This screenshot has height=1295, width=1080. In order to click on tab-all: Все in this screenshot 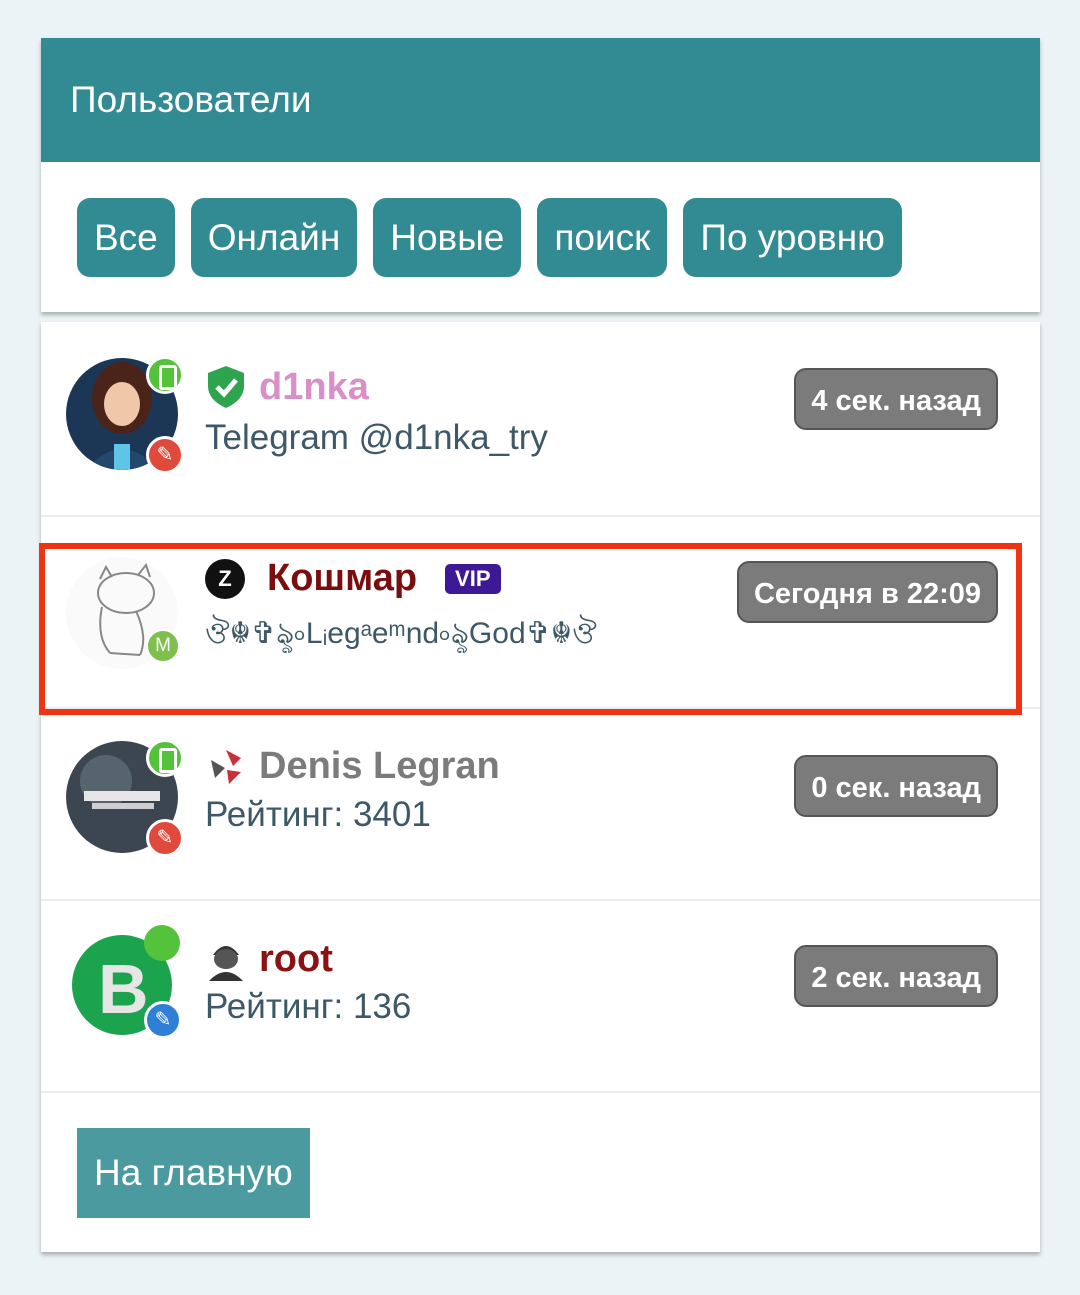, I will do `click(126, 237)`.